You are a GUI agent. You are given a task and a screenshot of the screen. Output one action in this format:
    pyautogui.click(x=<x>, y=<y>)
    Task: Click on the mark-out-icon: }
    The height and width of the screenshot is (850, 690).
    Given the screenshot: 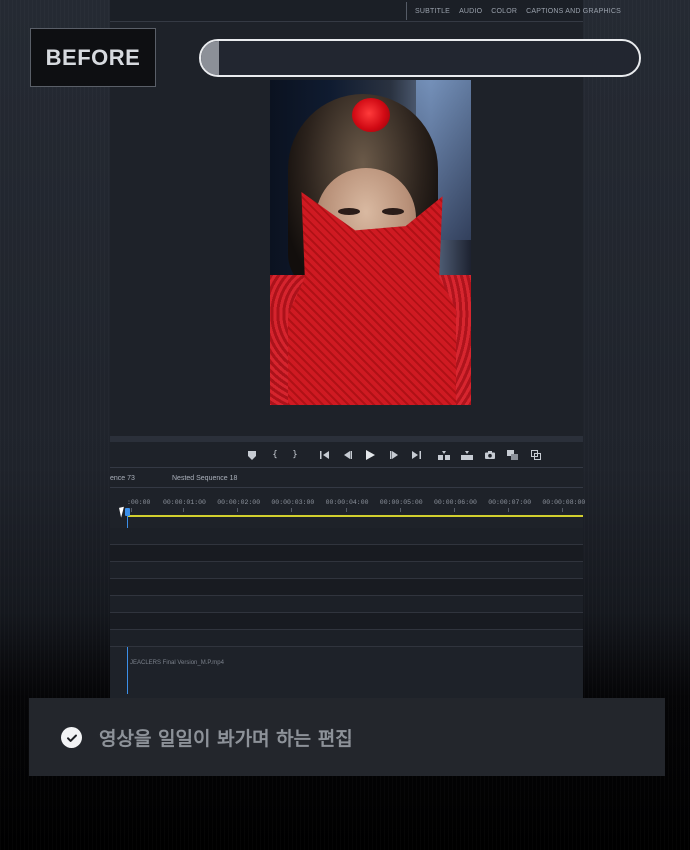 What is the action you would take?
    pyautogui.click(x=295, y=455)
    